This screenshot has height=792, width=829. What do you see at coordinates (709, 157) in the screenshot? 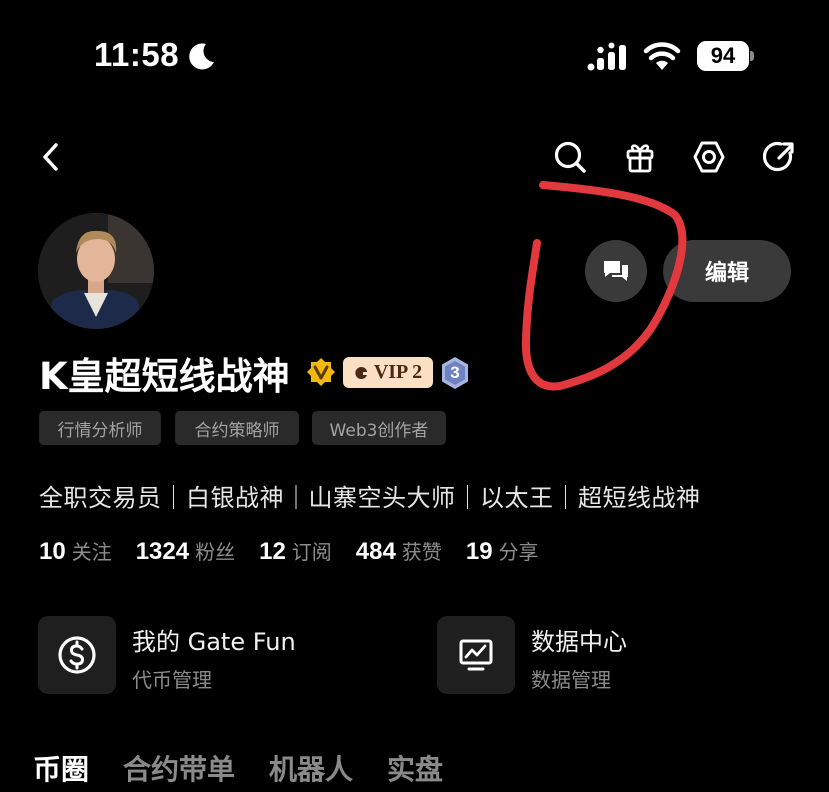
I see `settings-icon` at bounding box center [709, 157].